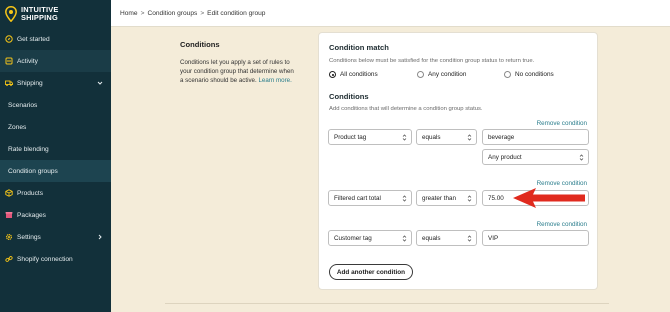 The width and height of the screenshot is (670, 312). Describe the element at coordinates (332, 74) in the screenshot. I see `radio-selected-icon` at that location.